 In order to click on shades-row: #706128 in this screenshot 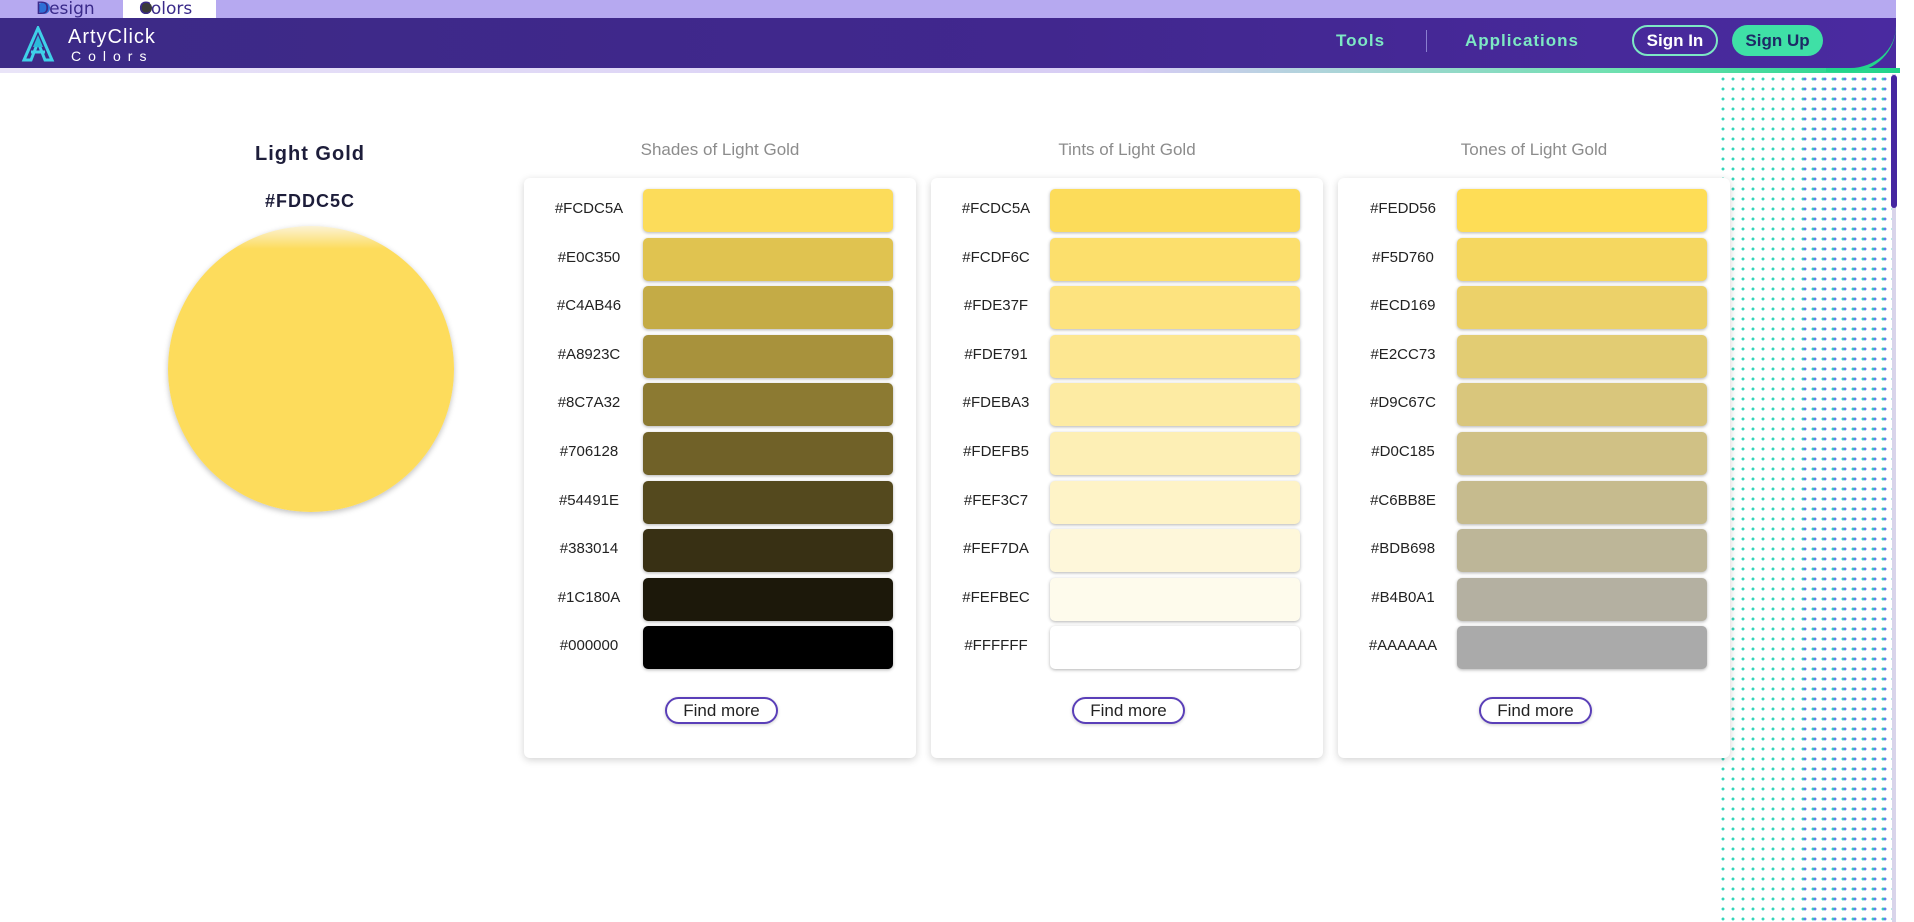, I will do `click(720, 453)`.